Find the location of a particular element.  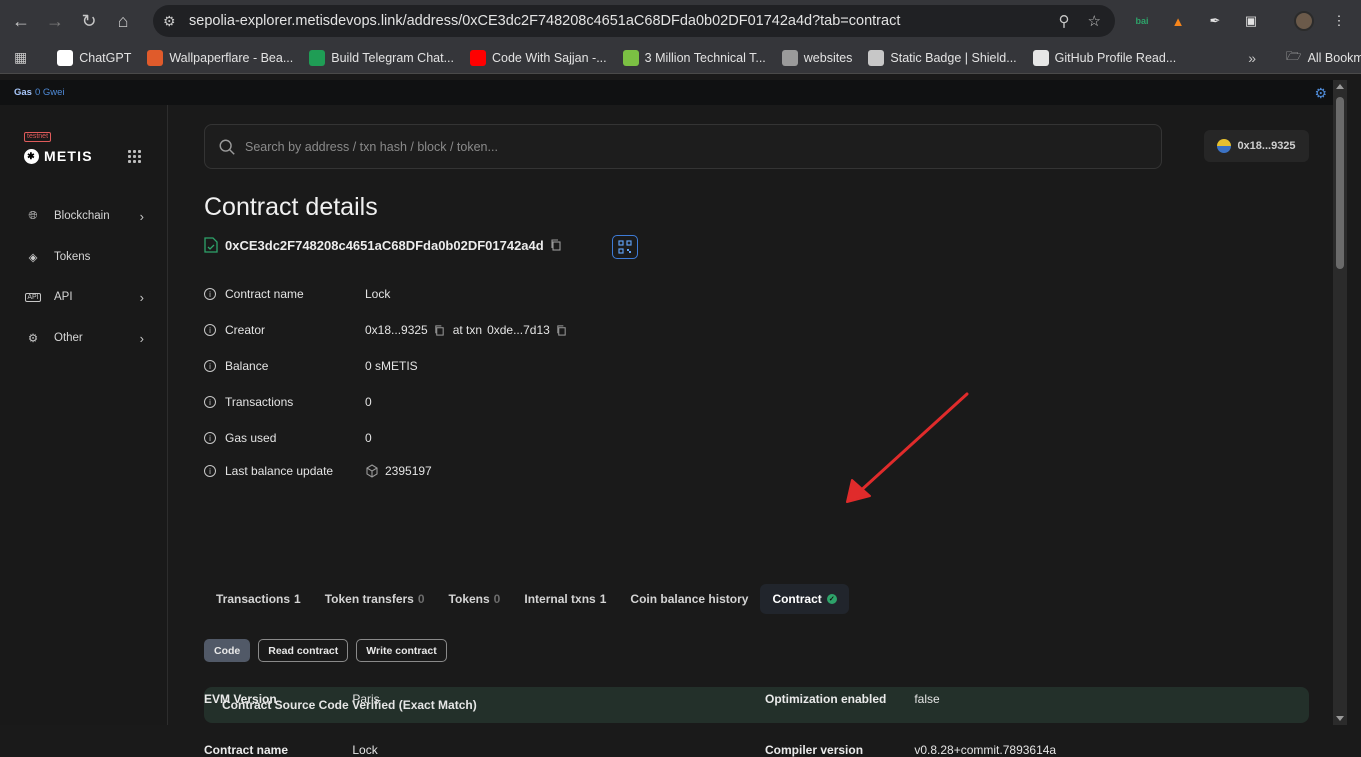

tab-label: Tokens is located at coordinates (469, 599).